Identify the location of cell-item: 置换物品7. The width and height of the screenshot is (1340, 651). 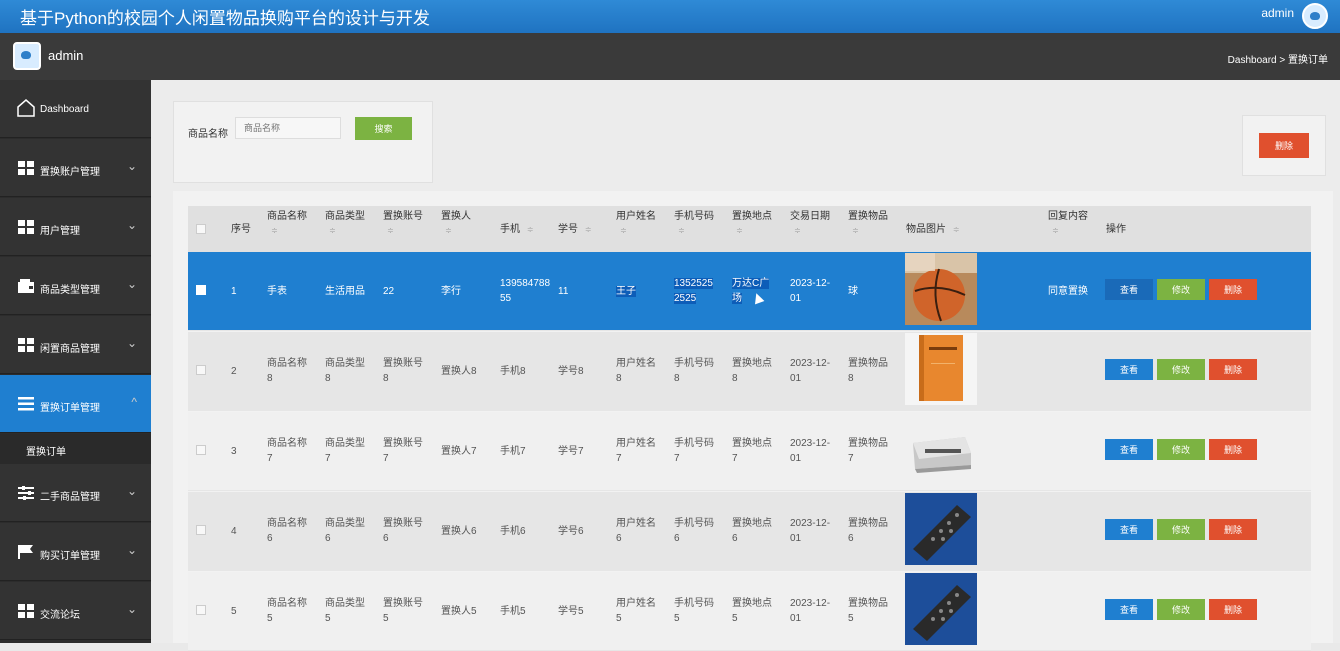
(868, 451).